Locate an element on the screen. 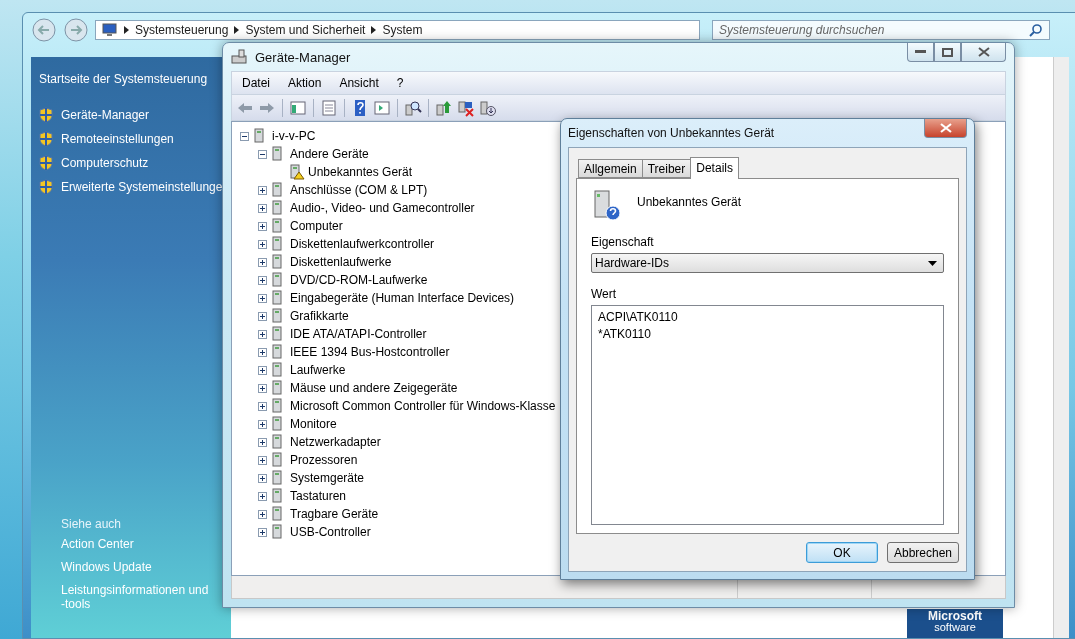  minimize-icon is located at coordinates (920, 52).